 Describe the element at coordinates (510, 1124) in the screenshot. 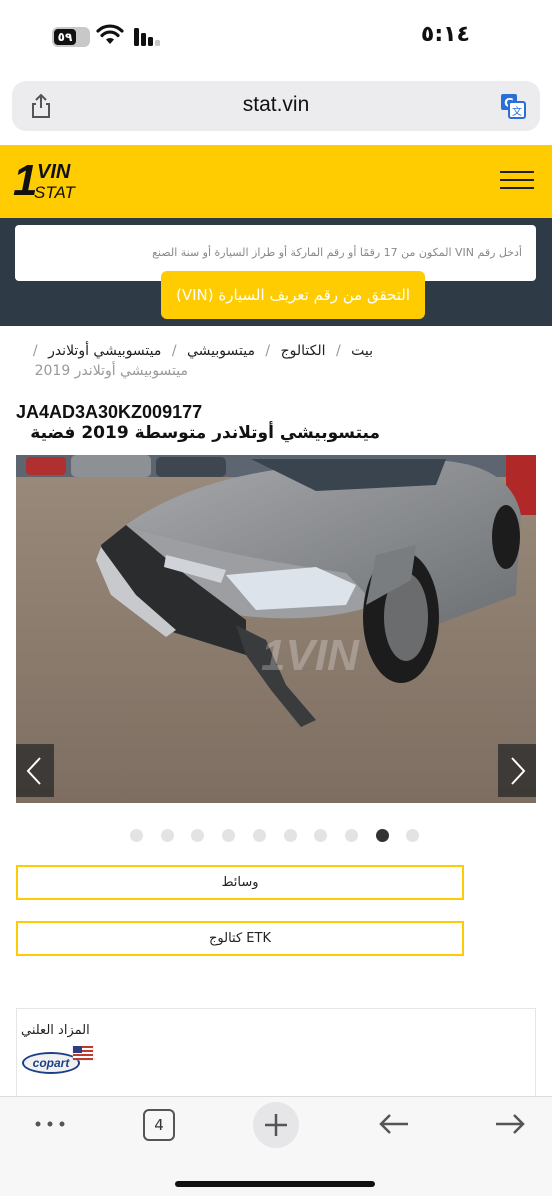

I see `forward-arrow-icon` at that location.